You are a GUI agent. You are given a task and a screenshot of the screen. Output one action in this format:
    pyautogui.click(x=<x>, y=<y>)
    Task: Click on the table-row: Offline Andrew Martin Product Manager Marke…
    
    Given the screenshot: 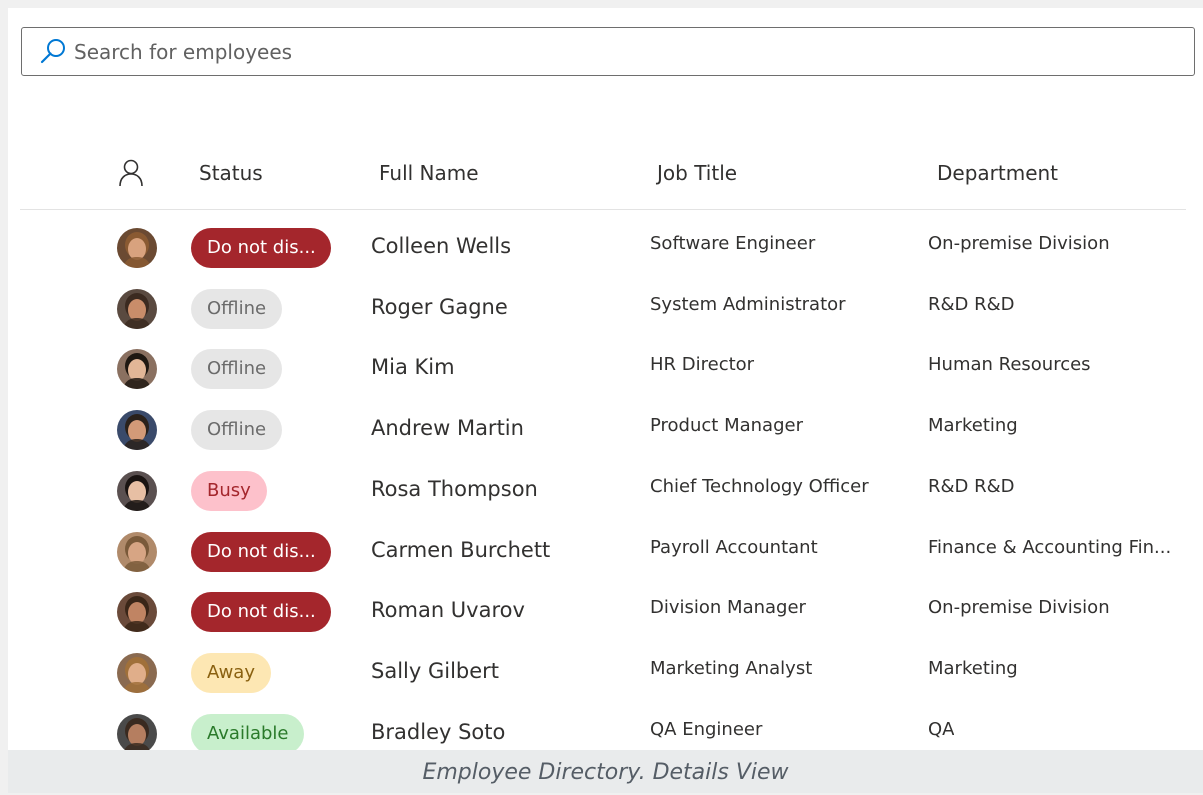 What is the action you would take?
    pyautogui.click(x=603, y=430)
    